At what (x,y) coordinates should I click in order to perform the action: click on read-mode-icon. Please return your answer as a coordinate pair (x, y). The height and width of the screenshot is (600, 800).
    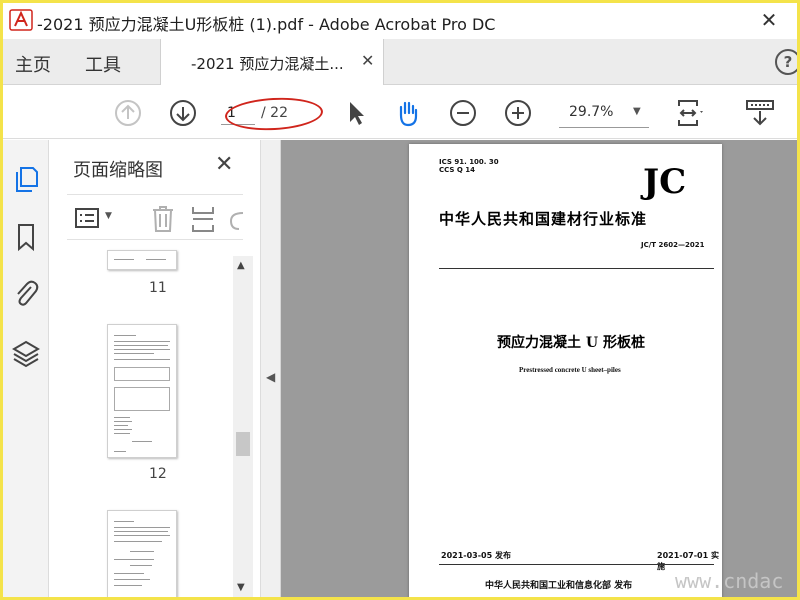
    Looking at the image, I should click on (760, 113).